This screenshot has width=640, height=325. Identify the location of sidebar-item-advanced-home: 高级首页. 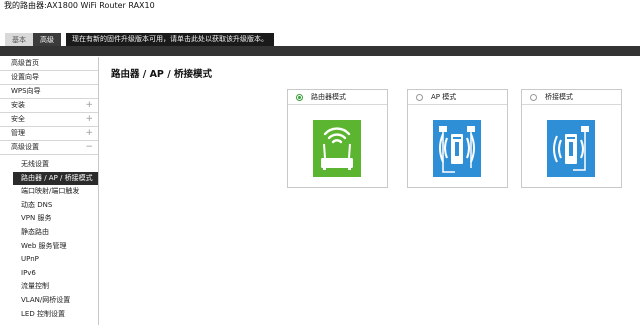
(49, 64).